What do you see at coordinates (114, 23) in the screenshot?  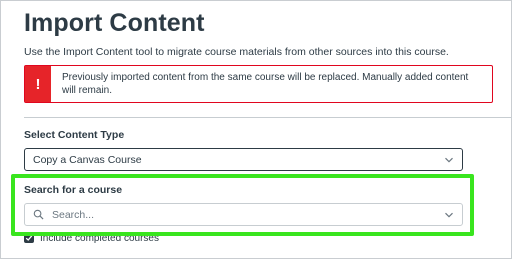 I see `page-title: Import Content` at bounding box center [114, 23].